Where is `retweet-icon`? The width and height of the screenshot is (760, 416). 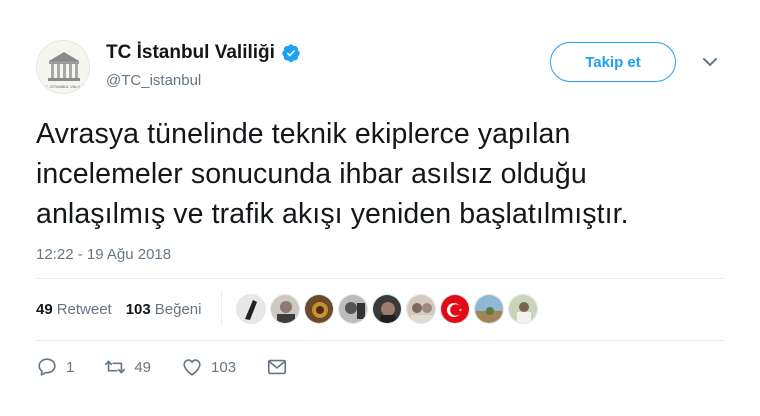
retweet-icon is located at coordinates (115, 367).